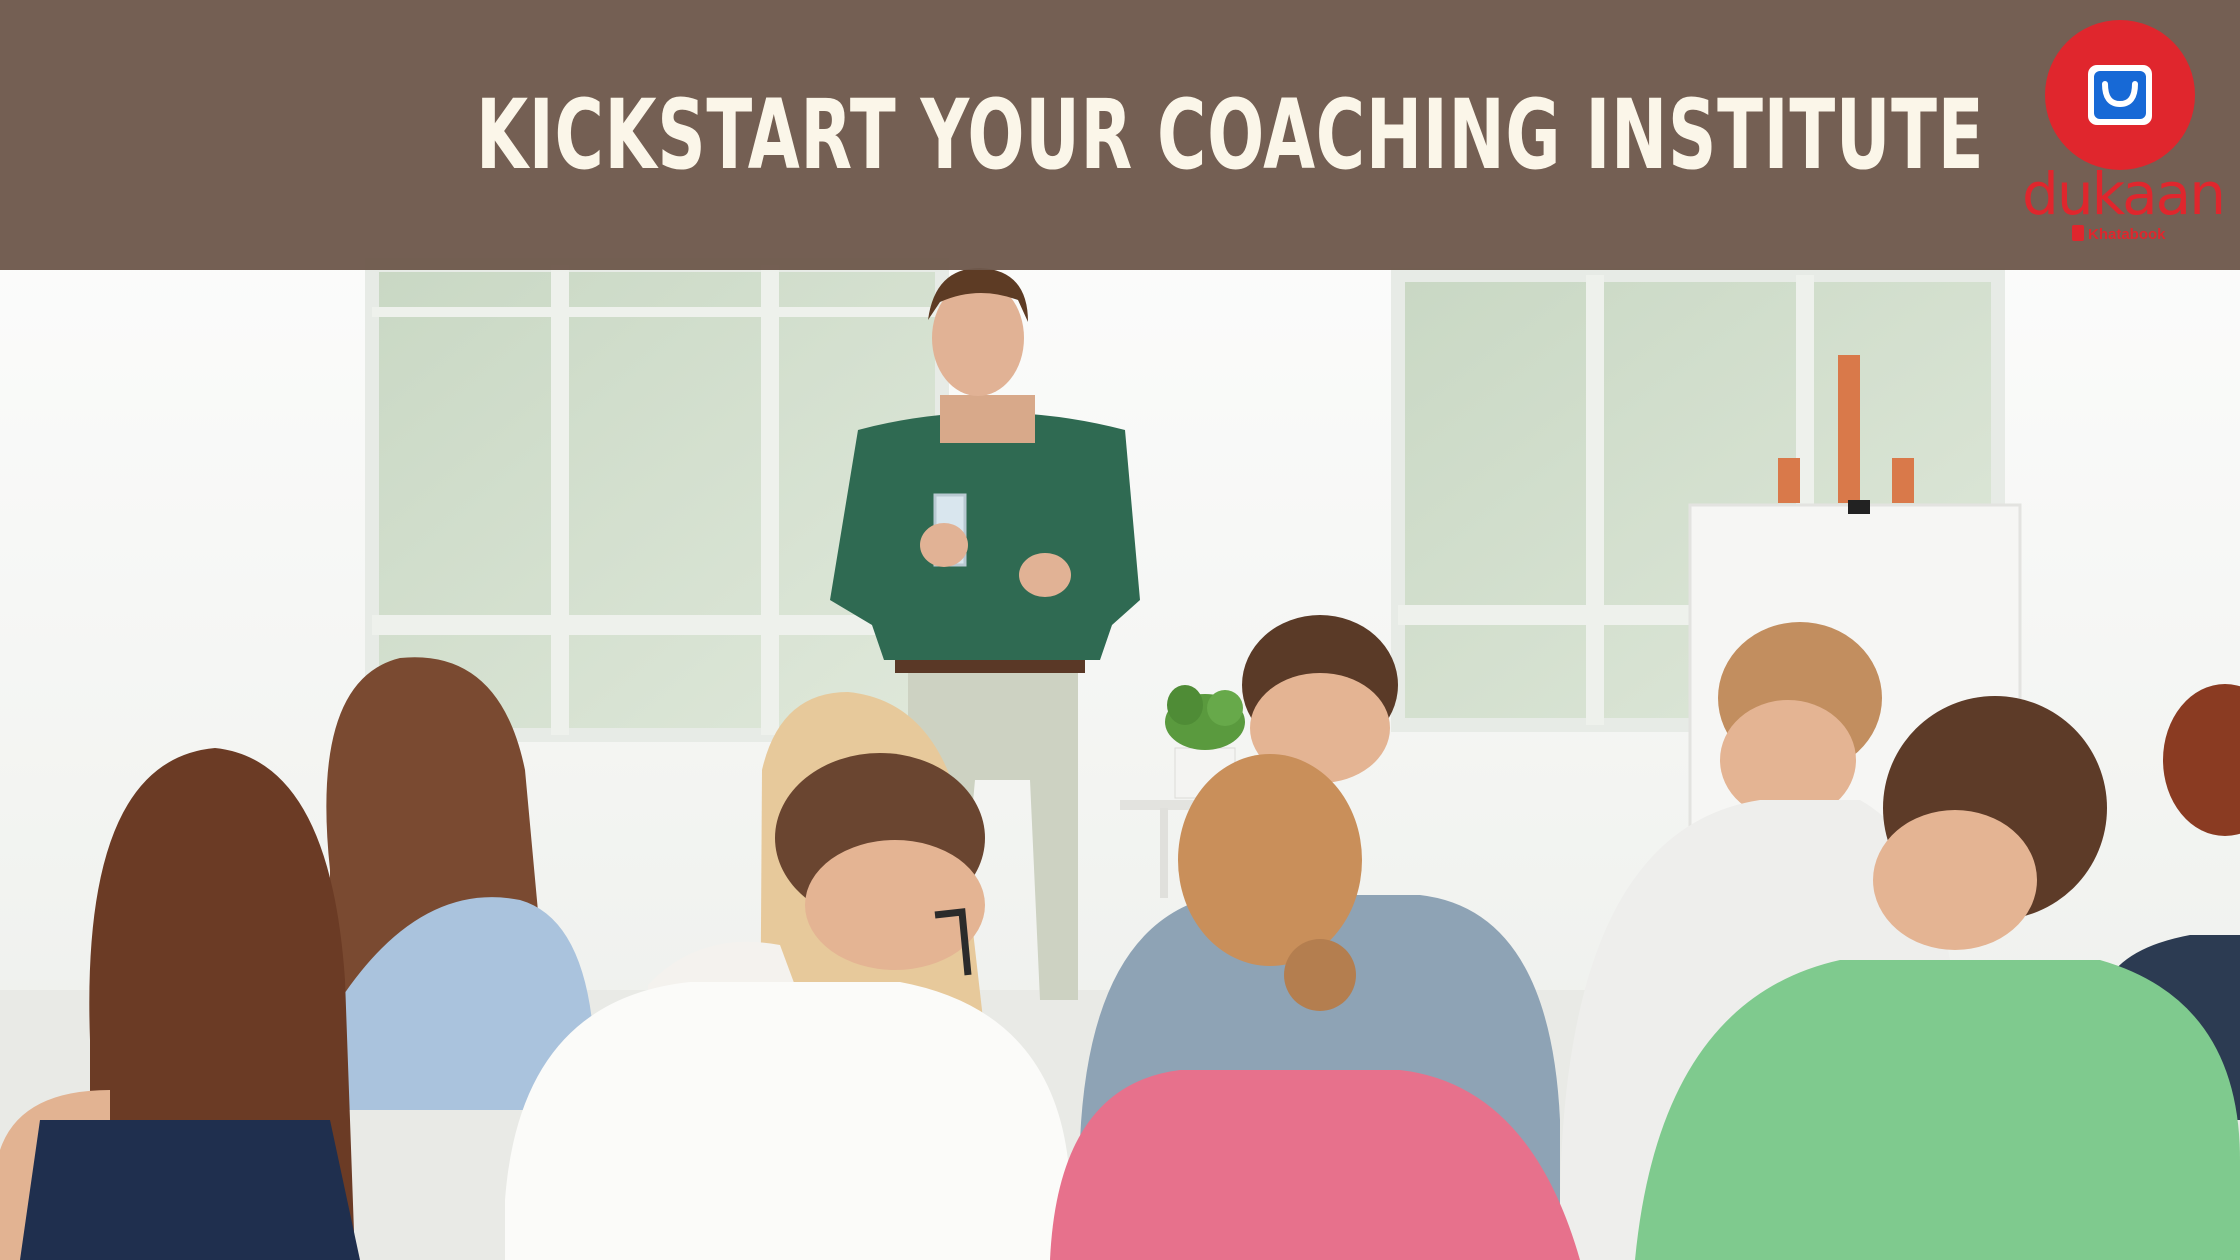 The image size is (2240, 1260). I want to click on logo-subtext: Khatabook, so click(2132, 235).